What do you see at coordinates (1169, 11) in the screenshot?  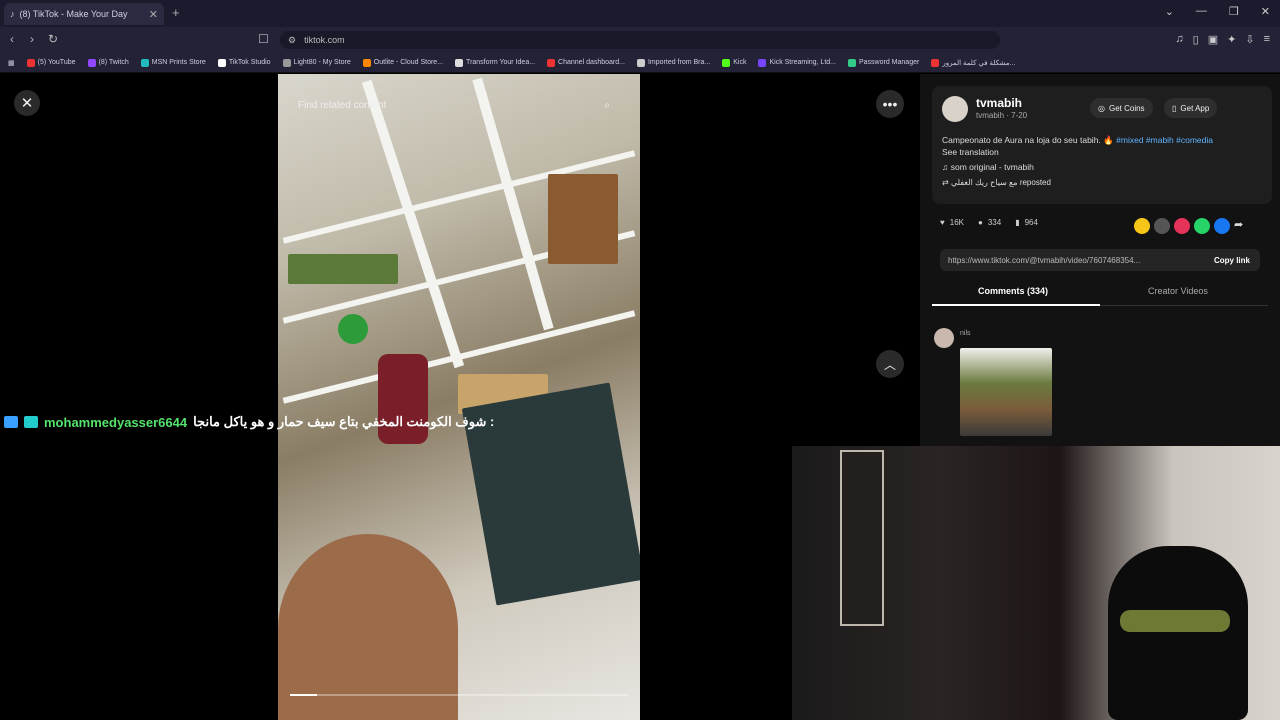 I see `chevron-down-icon: ⌄` at bounding box center [1169, 11].